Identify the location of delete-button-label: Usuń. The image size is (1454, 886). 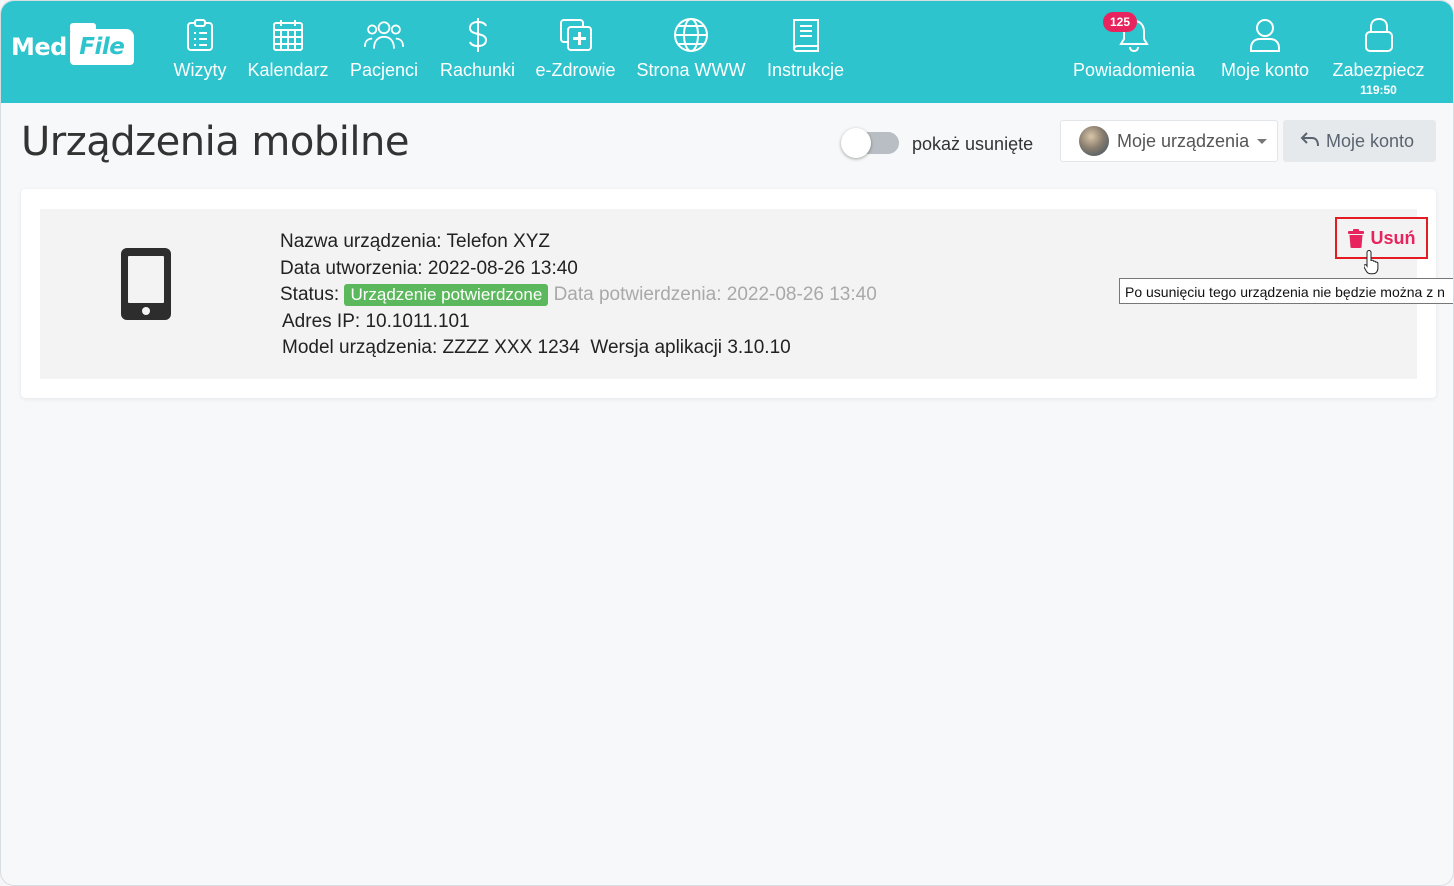
(1393, 237).